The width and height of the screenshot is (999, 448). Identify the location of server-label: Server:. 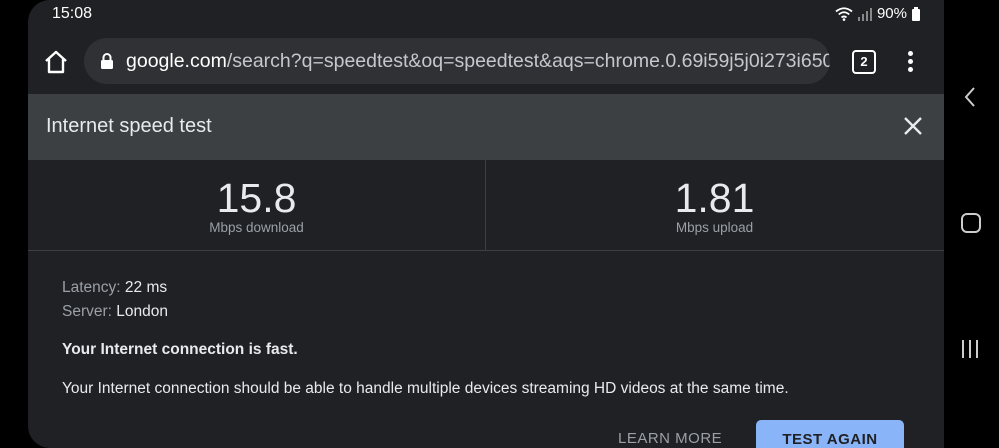
(87, 311).